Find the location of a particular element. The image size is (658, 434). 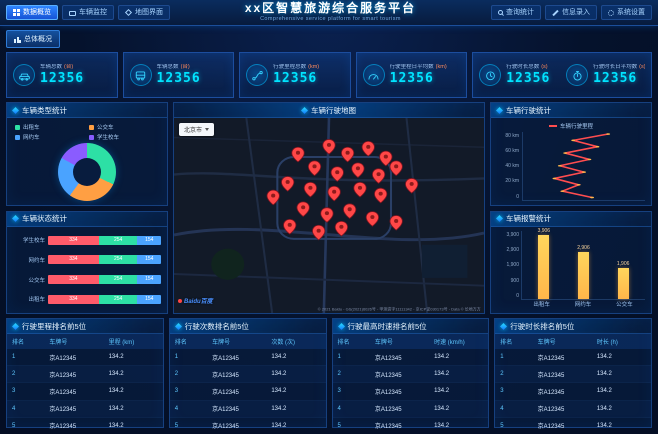

bar-value-label: 1,906 is located at coordinates (623, 263).